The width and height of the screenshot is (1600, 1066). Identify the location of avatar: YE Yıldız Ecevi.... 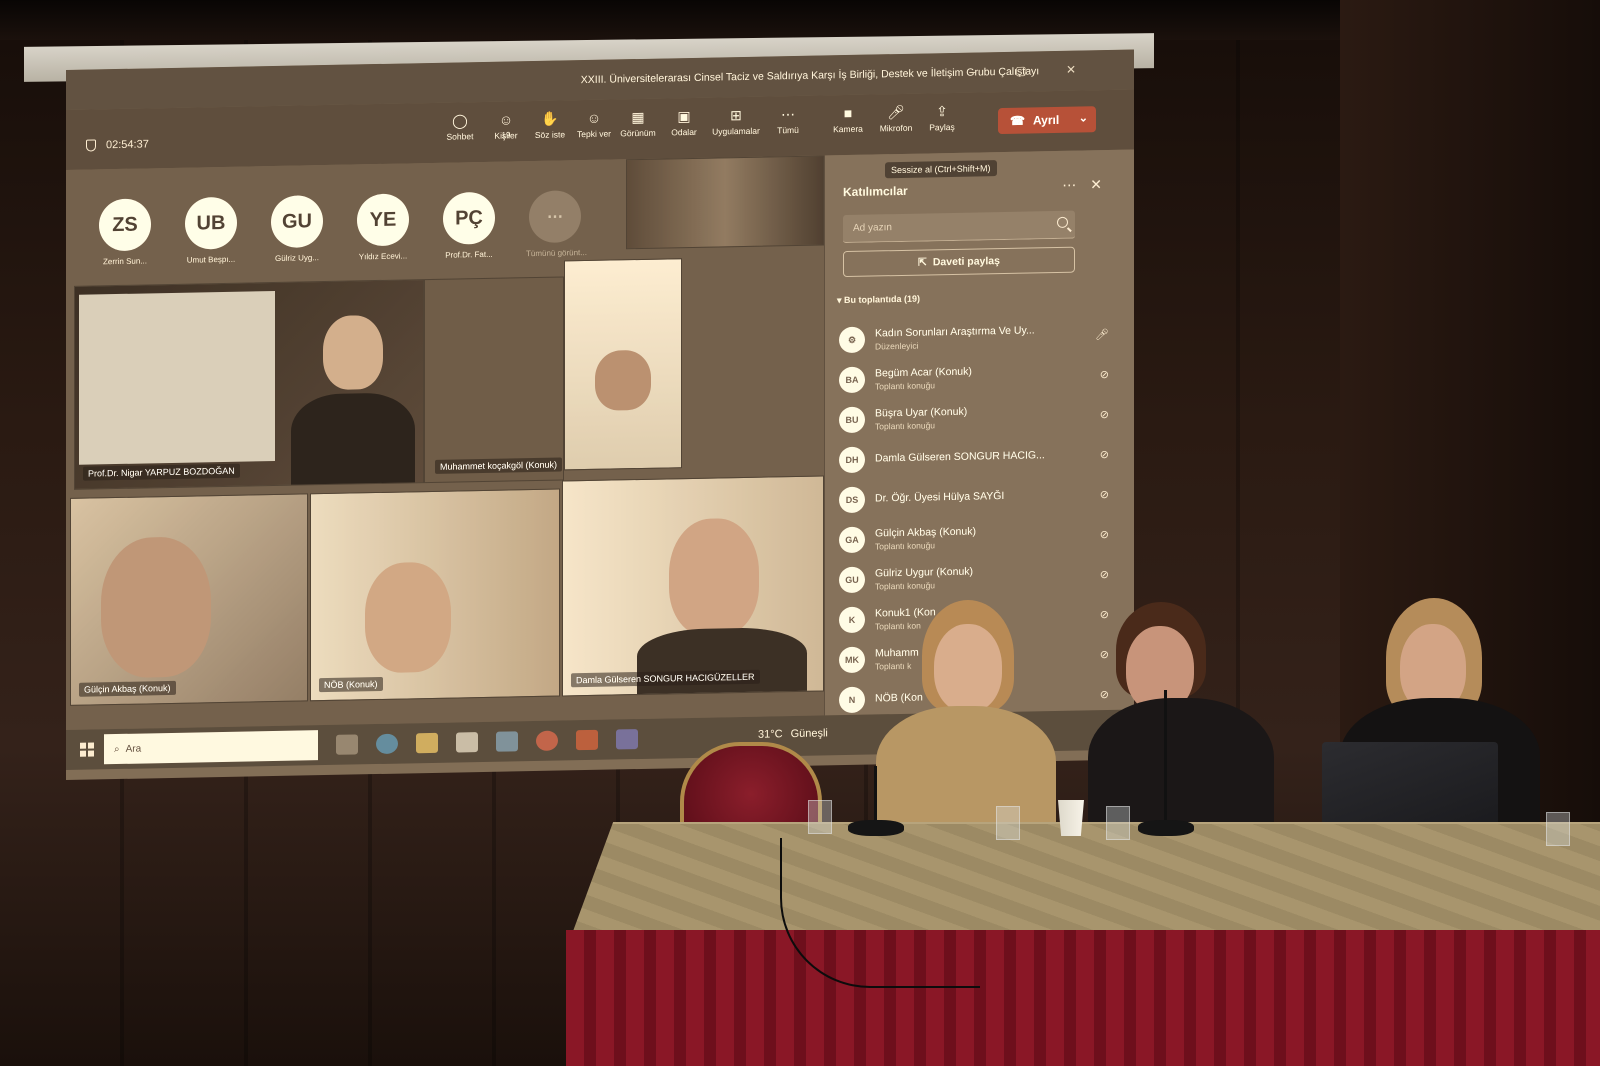
(383, 227).